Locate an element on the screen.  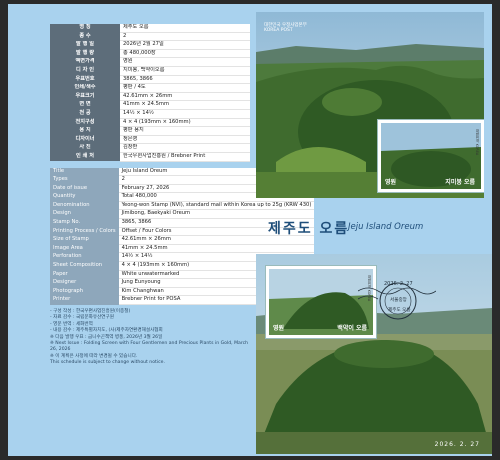
kr-info-row: 발 행 일 2026년 2월 27일 is located at coordinates (150, 45).